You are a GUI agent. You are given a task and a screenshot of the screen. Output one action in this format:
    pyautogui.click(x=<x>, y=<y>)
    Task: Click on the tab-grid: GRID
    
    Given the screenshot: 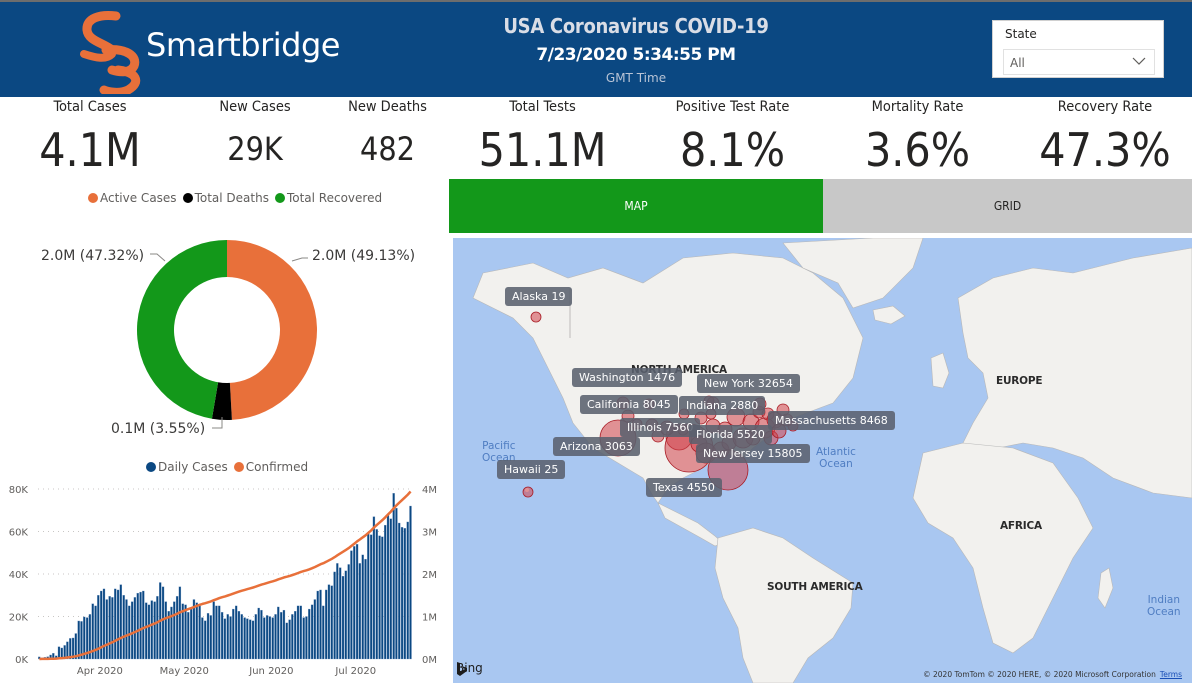 What is the action you would take?
    pyautogui.click(x=1007, y=206)
    